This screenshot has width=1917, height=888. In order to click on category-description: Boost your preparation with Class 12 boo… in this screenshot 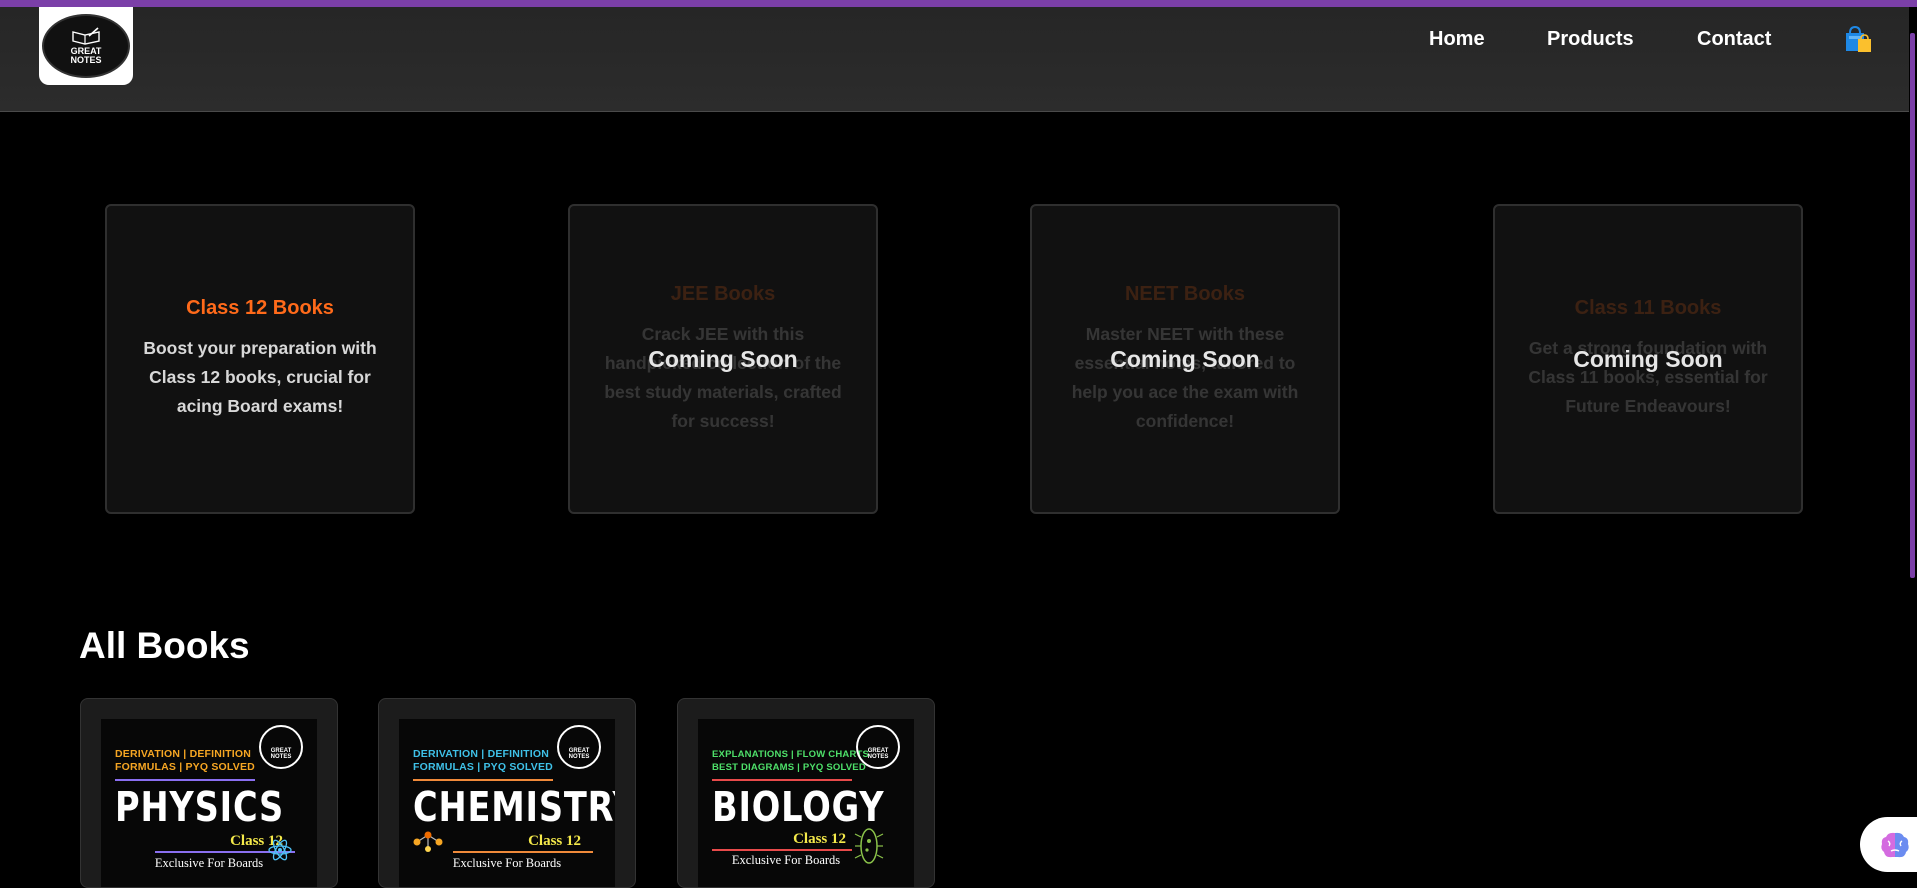, I will do `click(260, 377)`.